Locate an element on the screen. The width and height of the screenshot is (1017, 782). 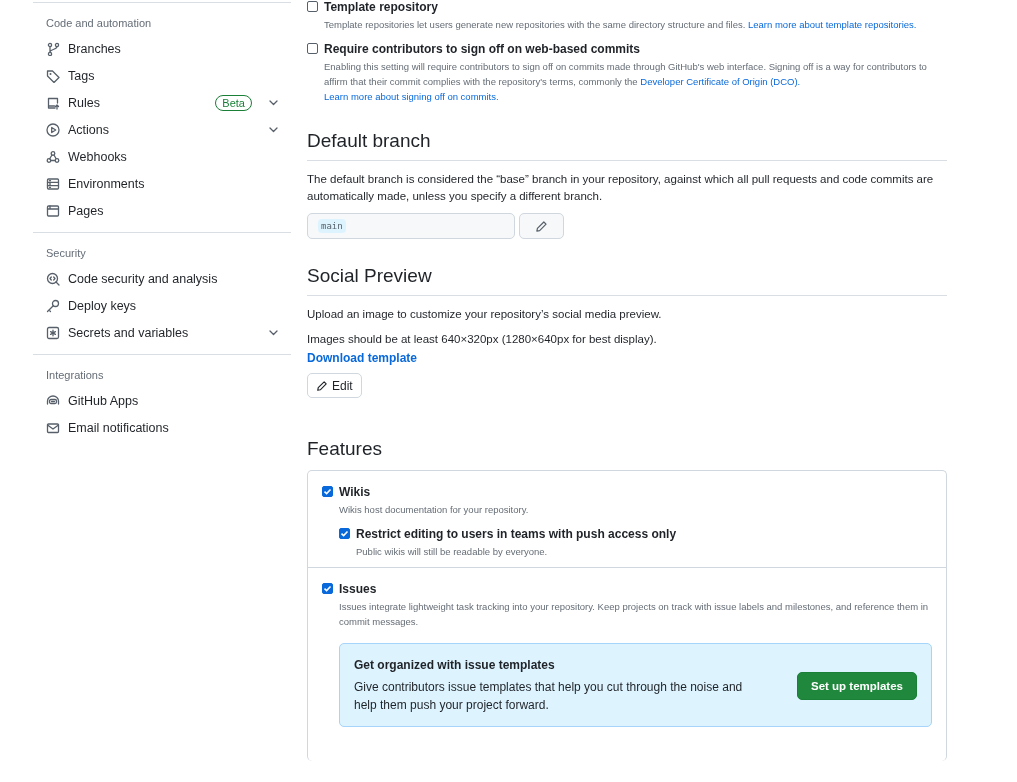
banner-text: Give contributors issue templates that help you cut through the noise and help them push your project forward. is located at coordinates (549, 696).